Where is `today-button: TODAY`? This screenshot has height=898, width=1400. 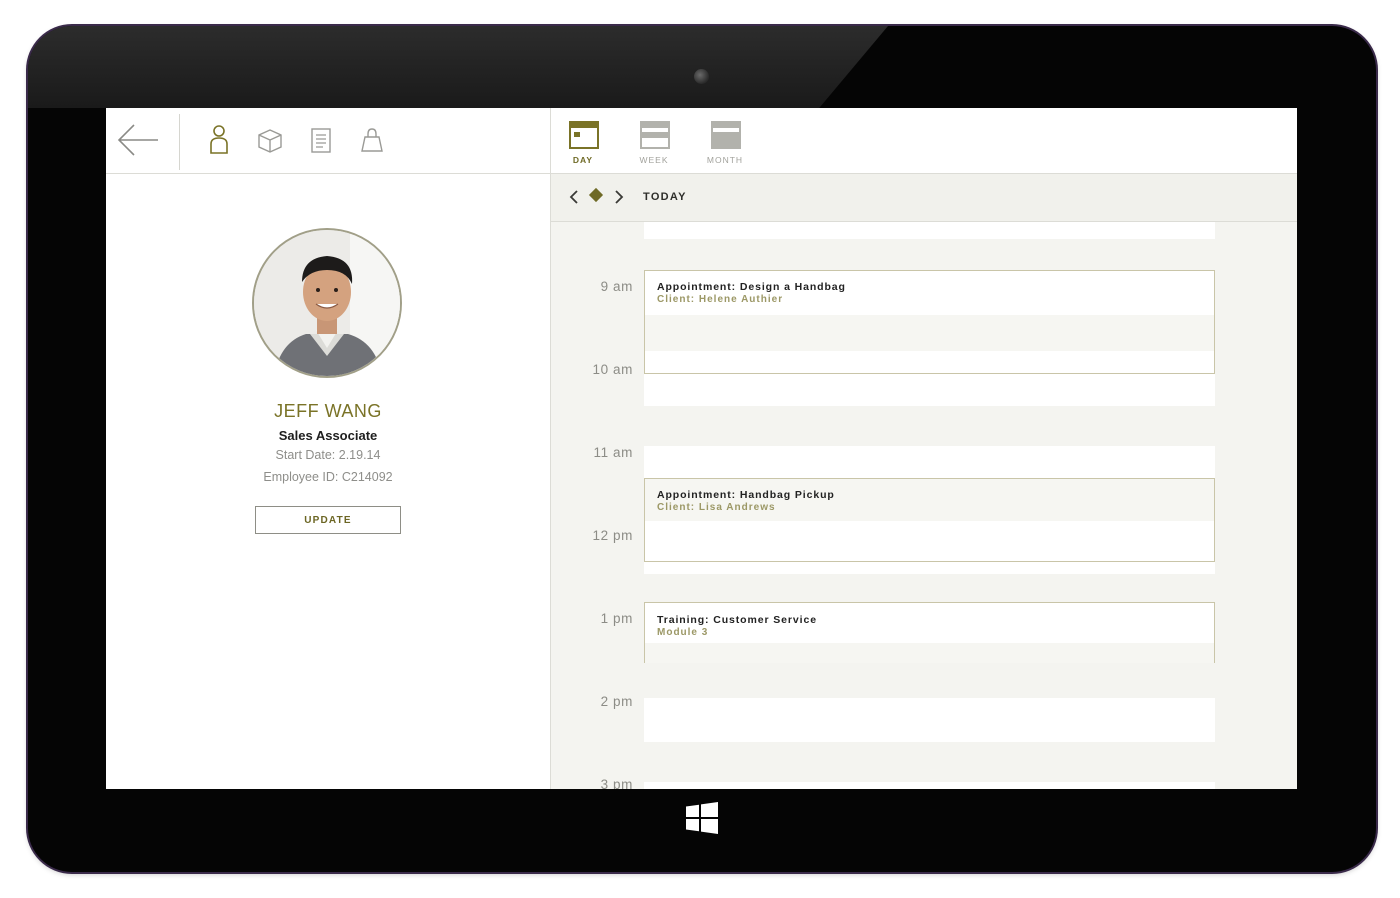 today-button: TODAY is located at coordinates (665, 197).